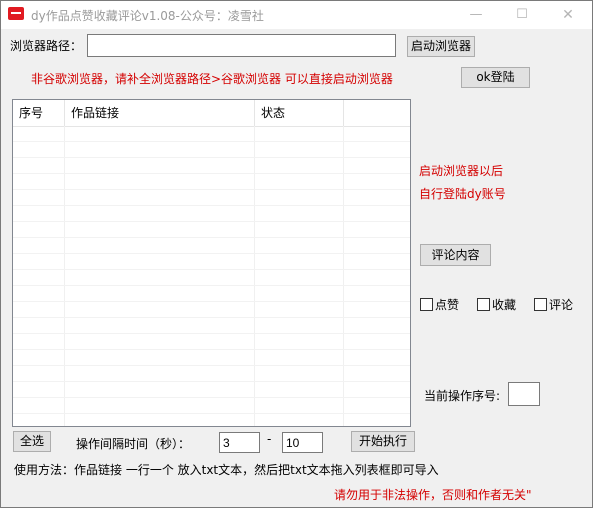  What do you see at coordinates (226, 470) in the screenshot?
I see `usage-text: 使用方法：作品链接 一行一个 放入txt文本，然后把txt文本拖入列表框即可导入` at bounding box center [226, 470].